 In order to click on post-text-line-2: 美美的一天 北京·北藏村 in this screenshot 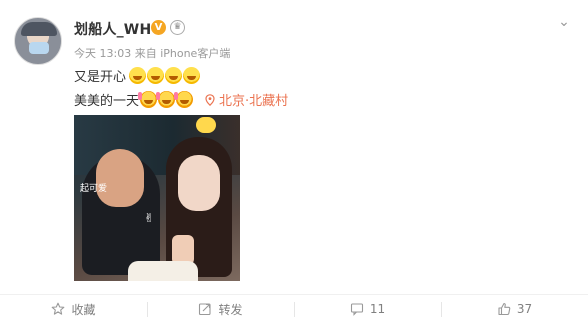, I will do `click(181, 99)`.